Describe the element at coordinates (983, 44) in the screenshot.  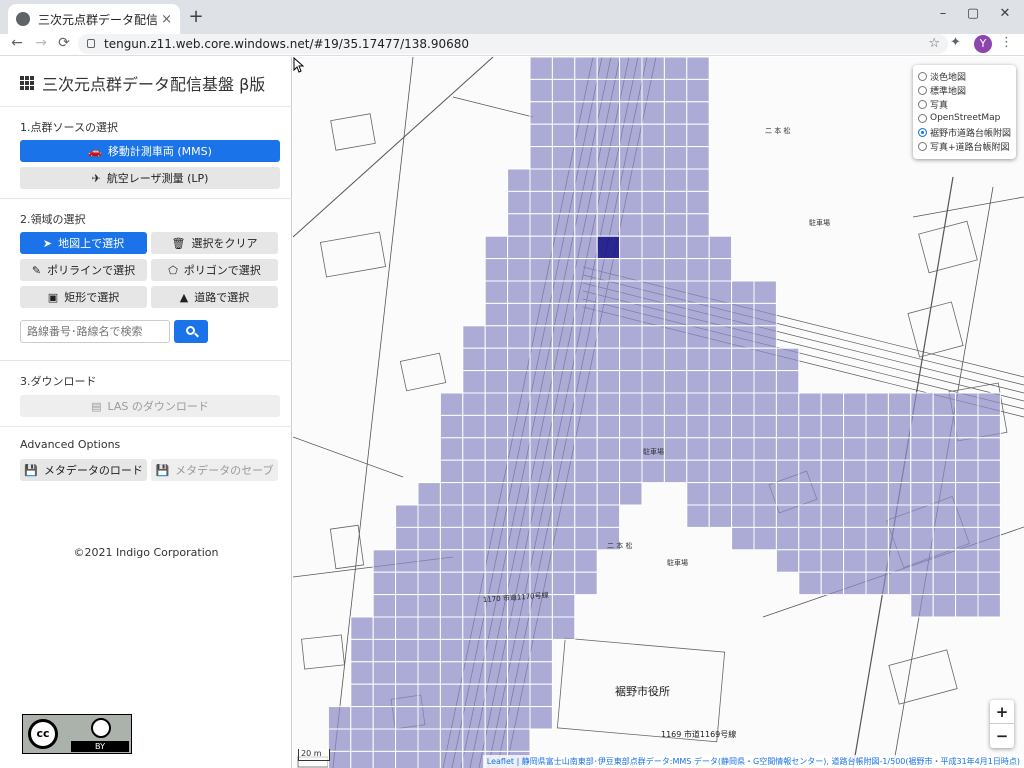
I see `profile-avatar: Y` at that location.